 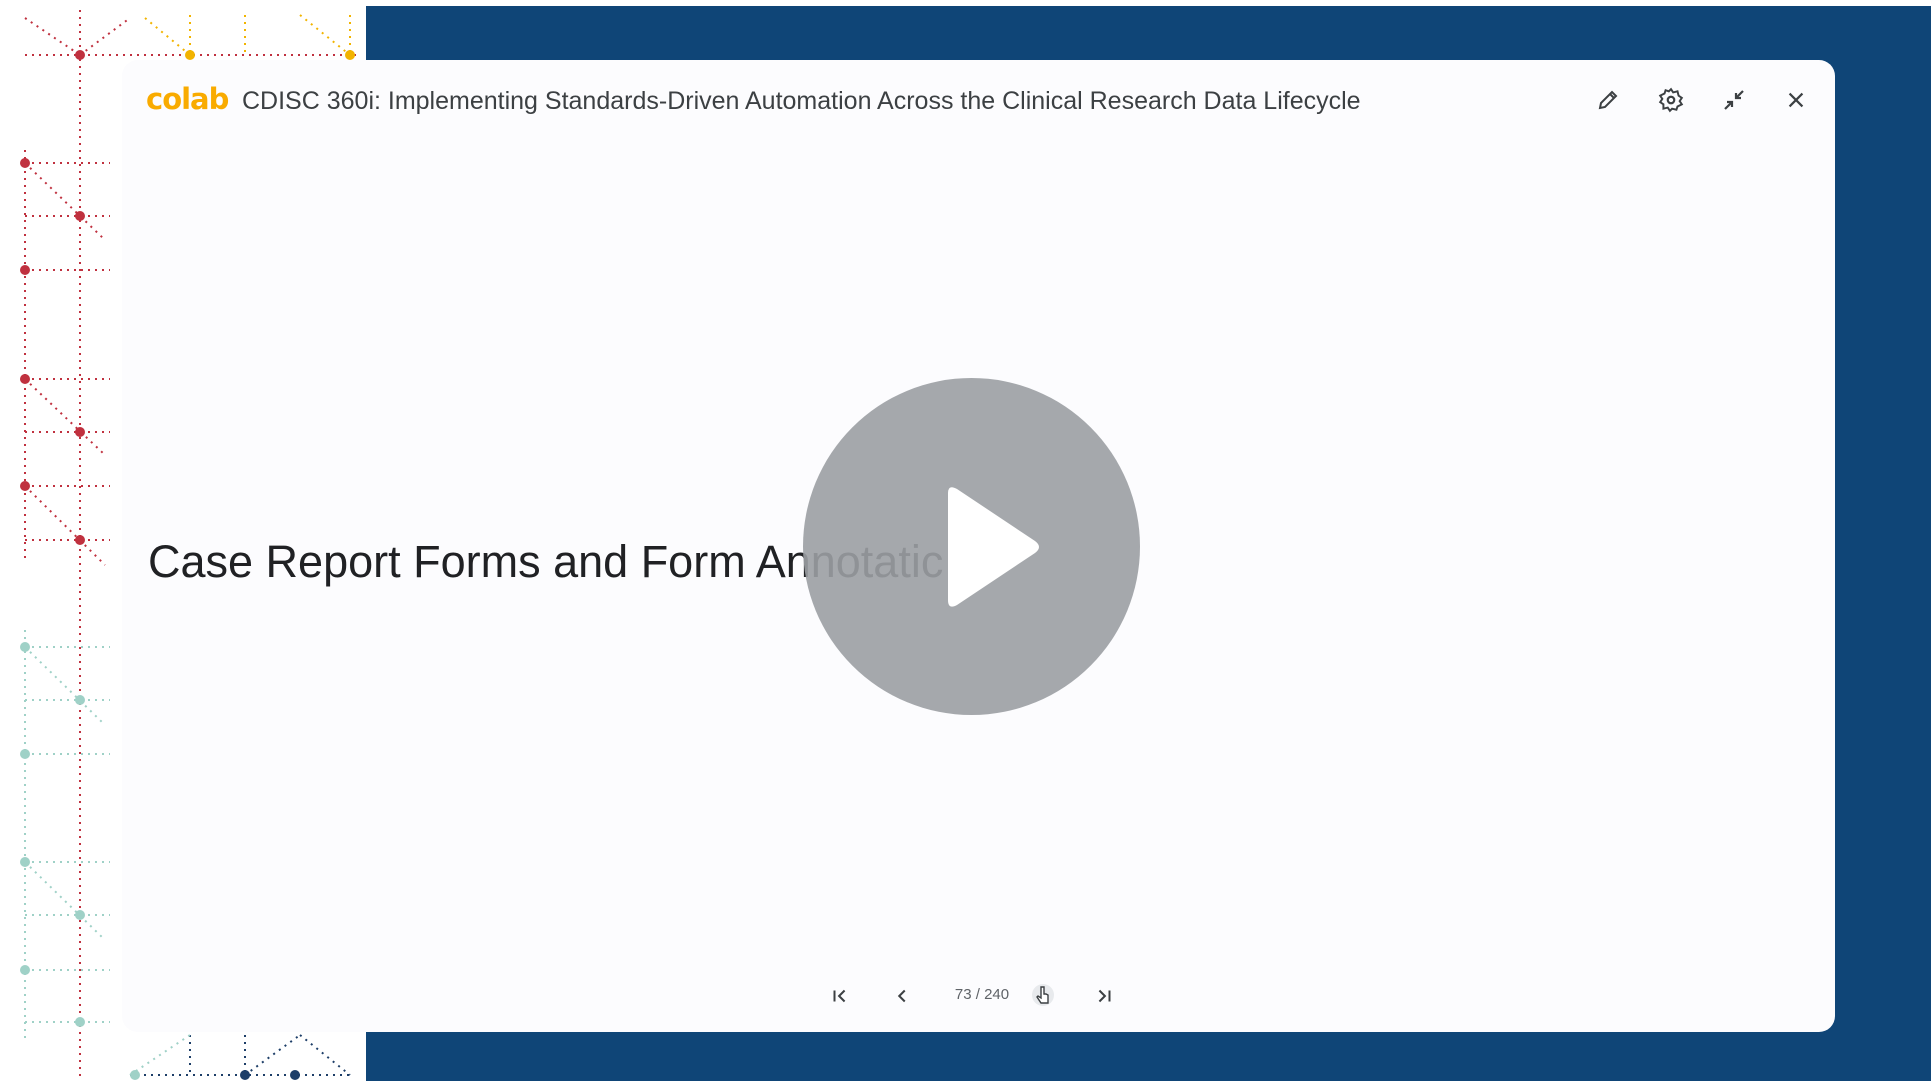 I want to click on slide-navigation: 73 / 240, so click(x=978, y=1005).